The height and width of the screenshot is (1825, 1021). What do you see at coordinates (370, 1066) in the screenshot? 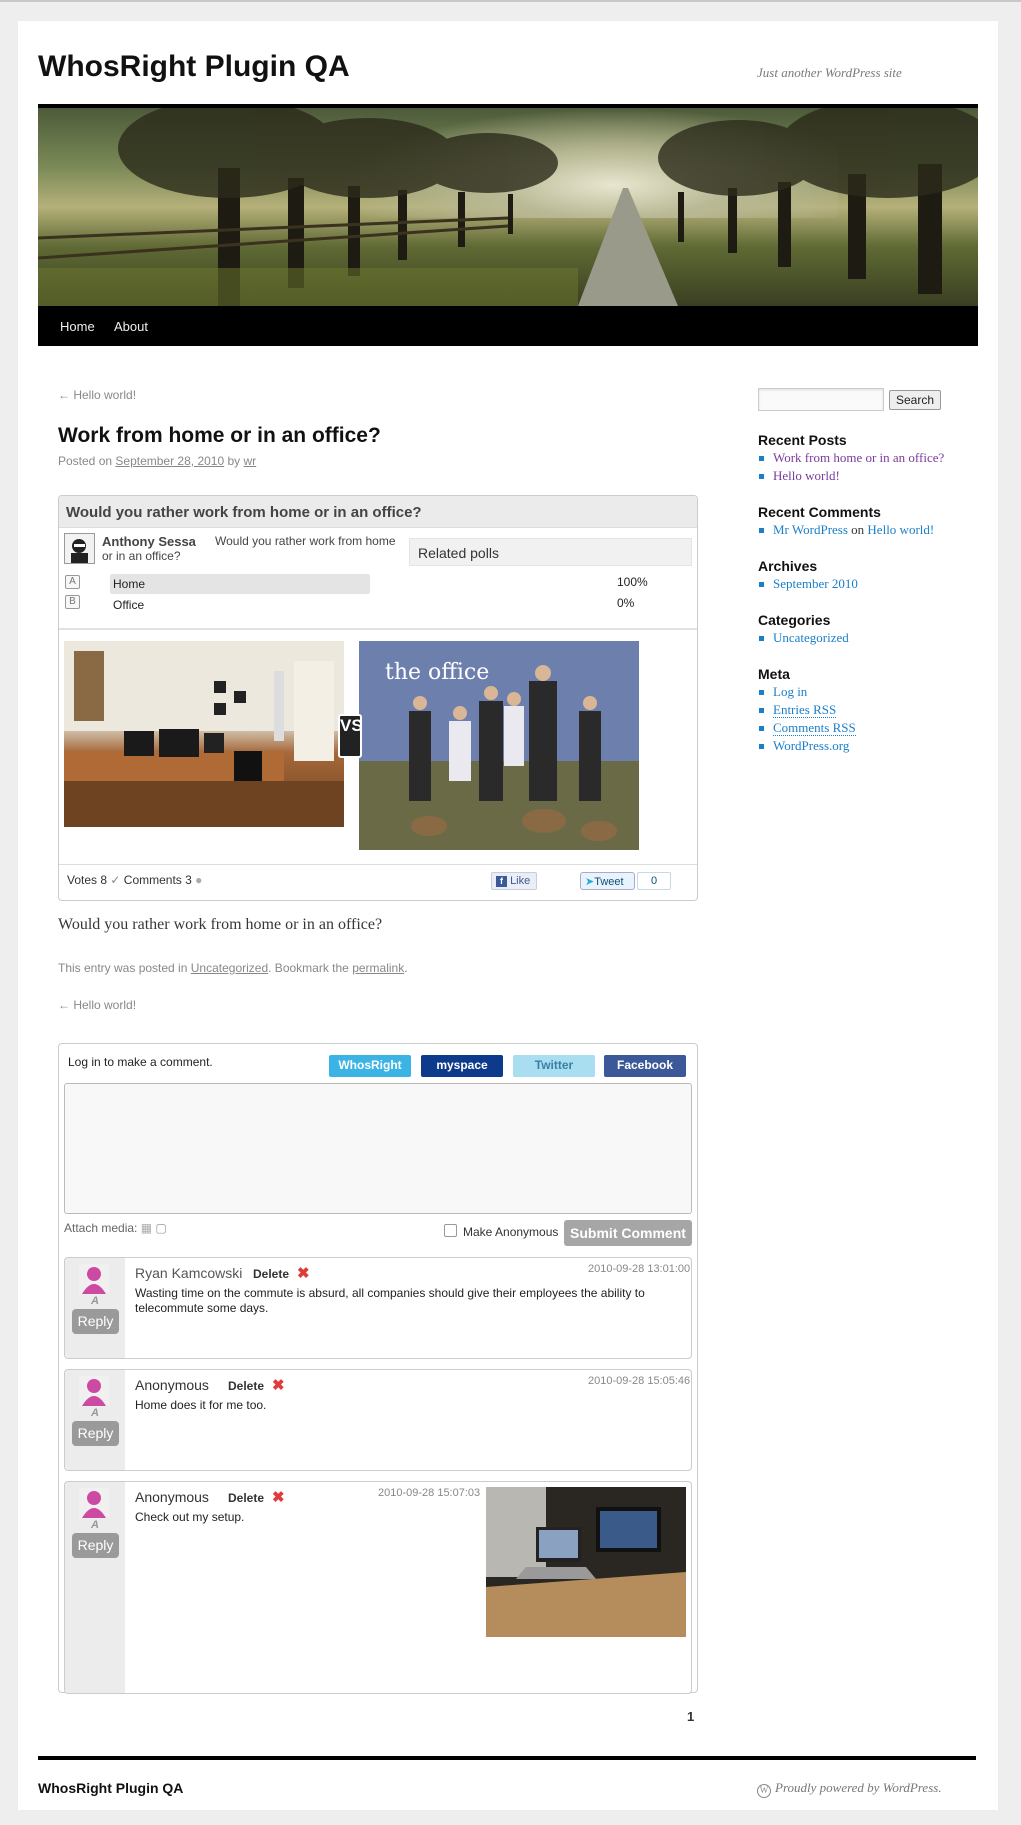
I see `whosright-login-button: WhosRight` at bounding box center [370, 1066].